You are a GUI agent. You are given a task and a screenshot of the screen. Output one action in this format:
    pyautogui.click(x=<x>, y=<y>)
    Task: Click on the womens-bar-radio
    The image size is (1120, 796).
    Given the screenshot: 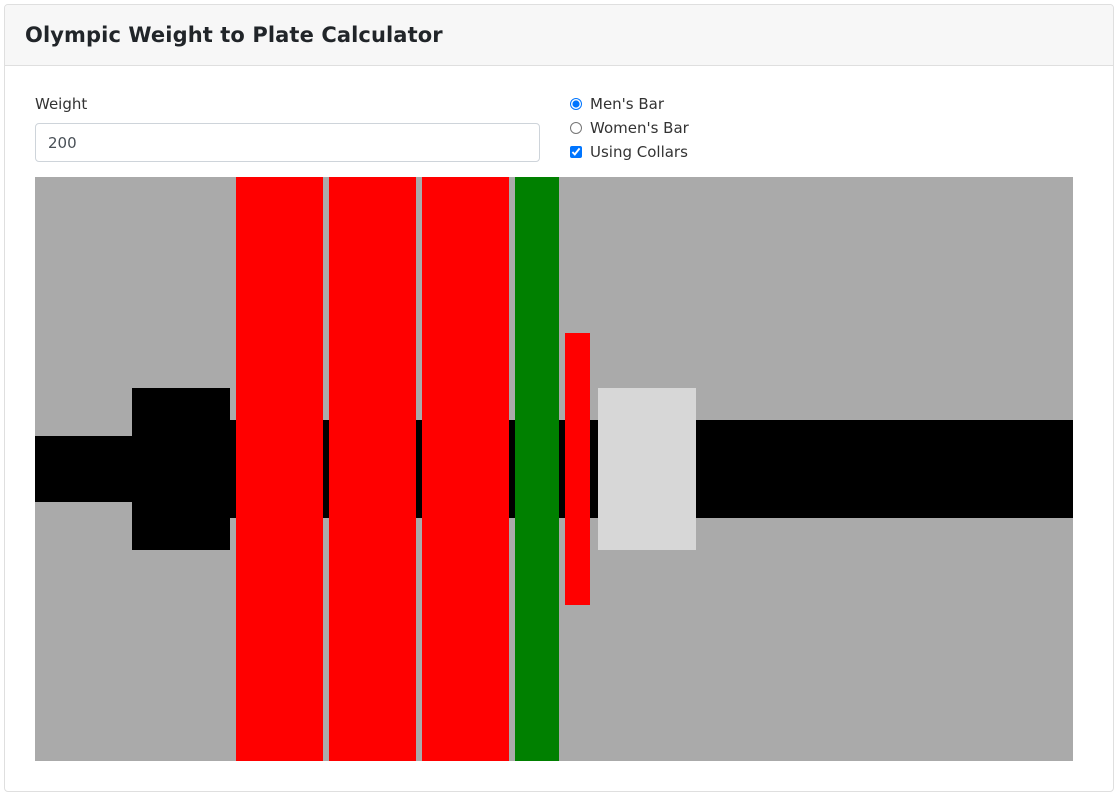 What is the action you would take?
    pyautogui.click(x=576, y=128)
    